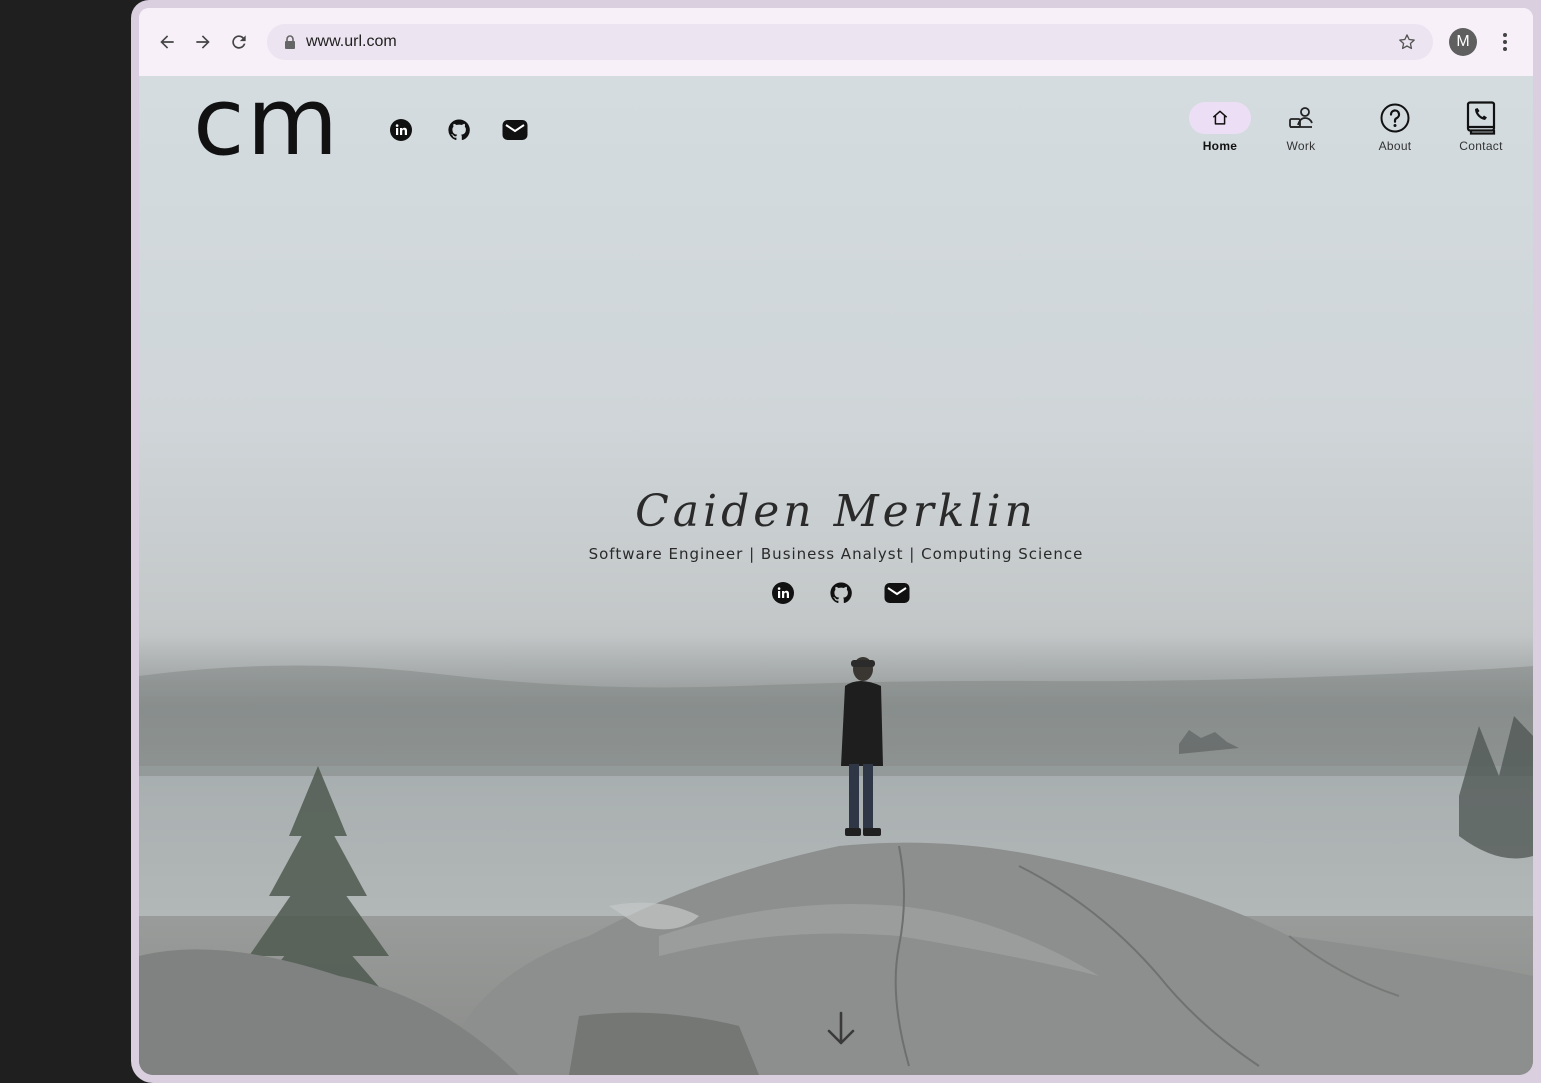 The height and width of the screenshot is (1083, 1541). What do you see at coordinates (290, 42) in the screenshot?
I see `lock-icon` at bounding box center [290, 42].